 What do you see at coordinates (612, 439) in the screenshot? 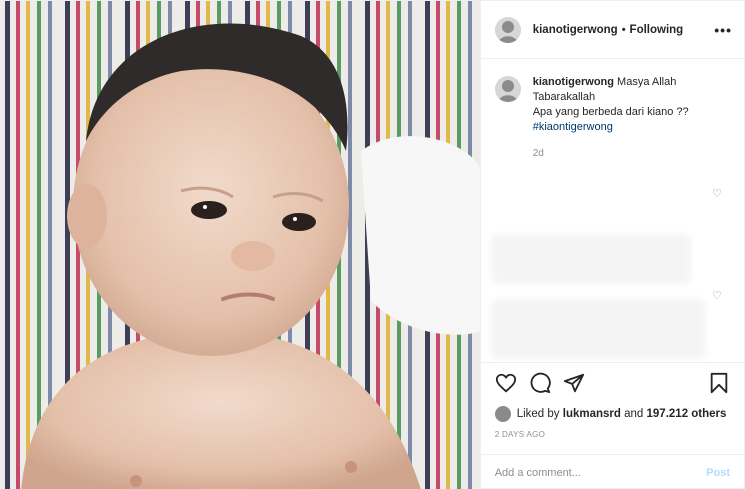
I see `post-date: 2 DAYS AGO` at bounding box center [612, 439].